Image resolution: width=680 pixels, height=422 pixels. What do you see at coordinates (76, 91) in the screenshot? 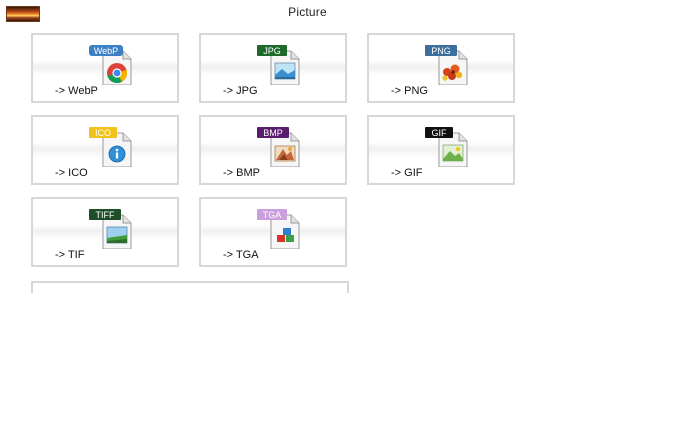
I see `tile-label: -> WebP` at bounding box center [76, 91].